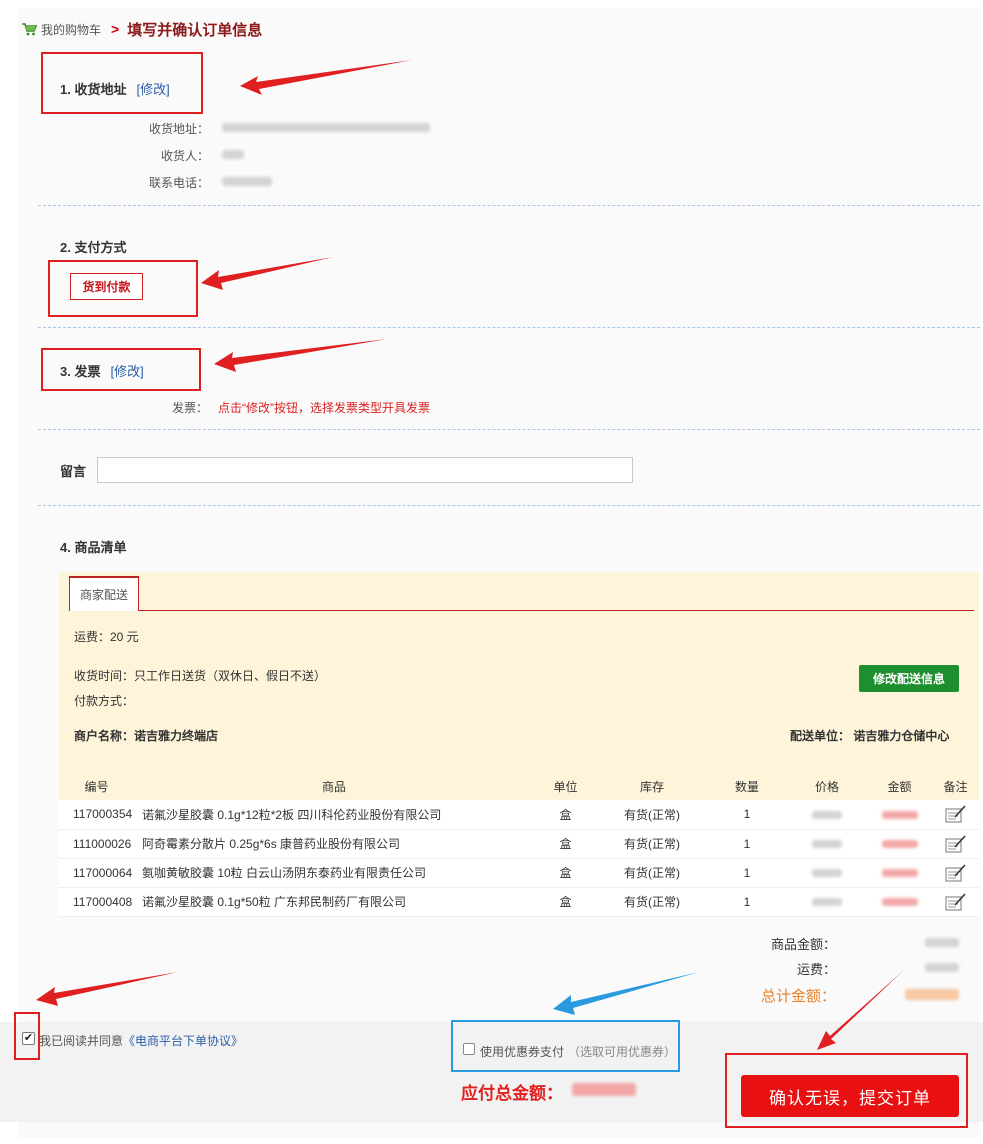 The height and width of the screenshot is (1144, 983). Describe the element at coordinates (816, 969) in the screenshot. I see `freight-label: 运费：` at that location.